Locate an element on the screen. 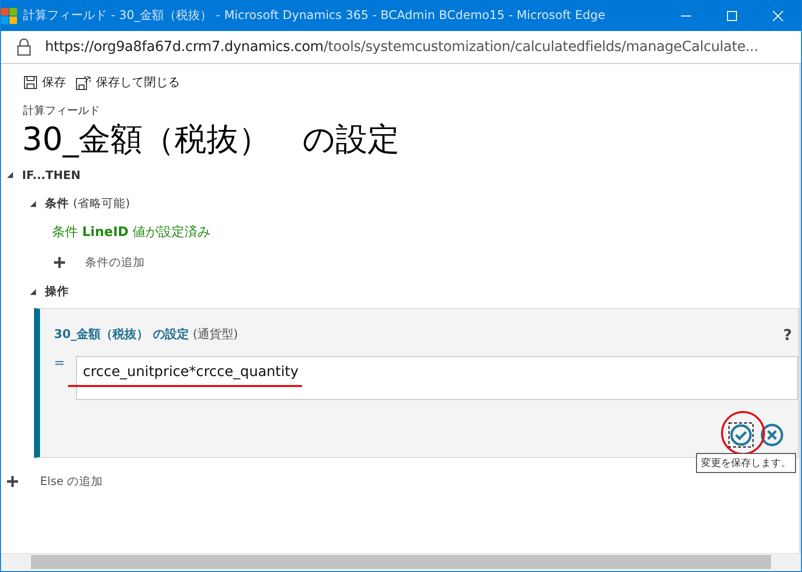 This screenshot has height=572, width=802. section-label: IF...THEN is located at coordinates (51, 175).